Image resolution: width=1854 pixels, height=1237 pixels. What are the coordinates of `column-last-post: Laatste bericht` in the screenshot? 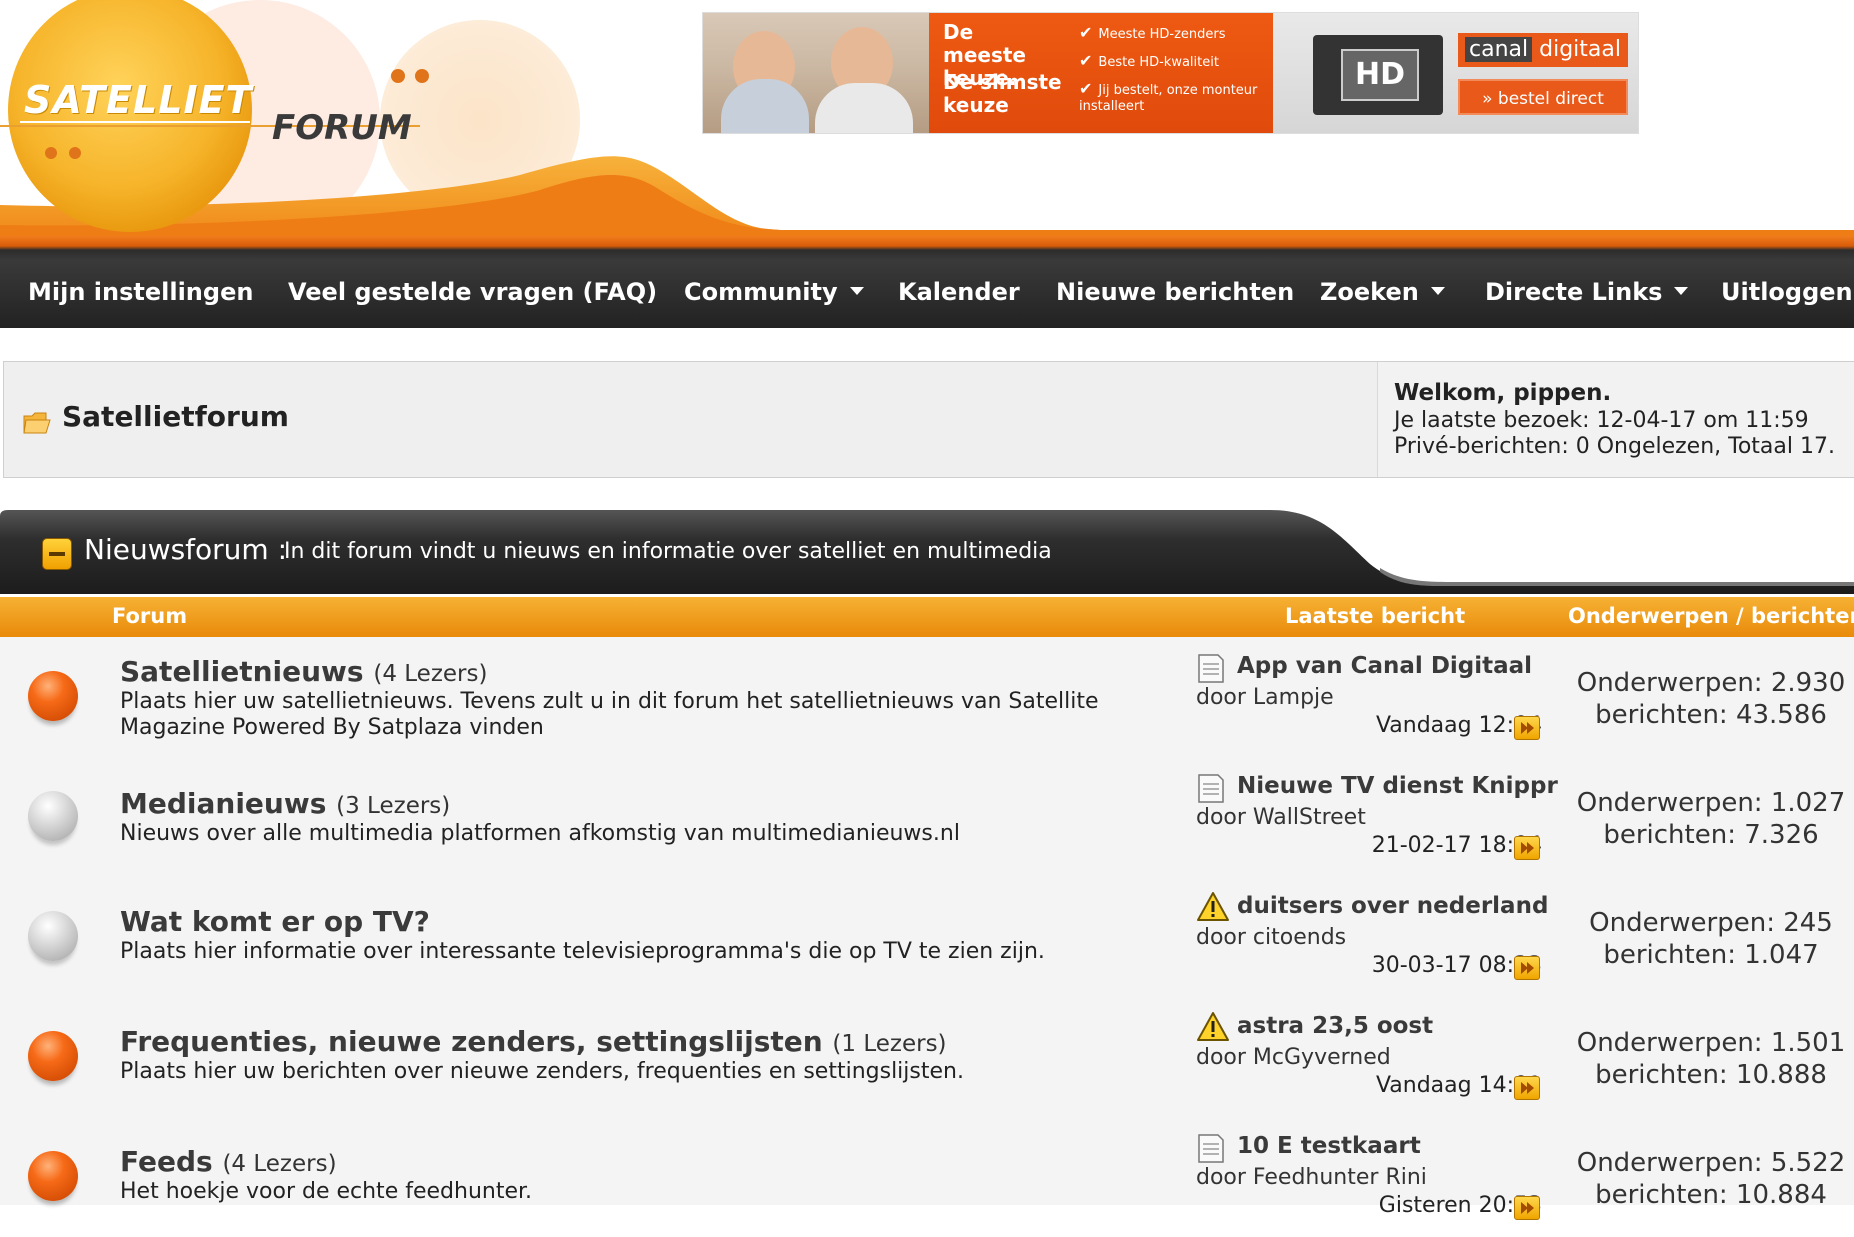 It's located at (1375, 616).